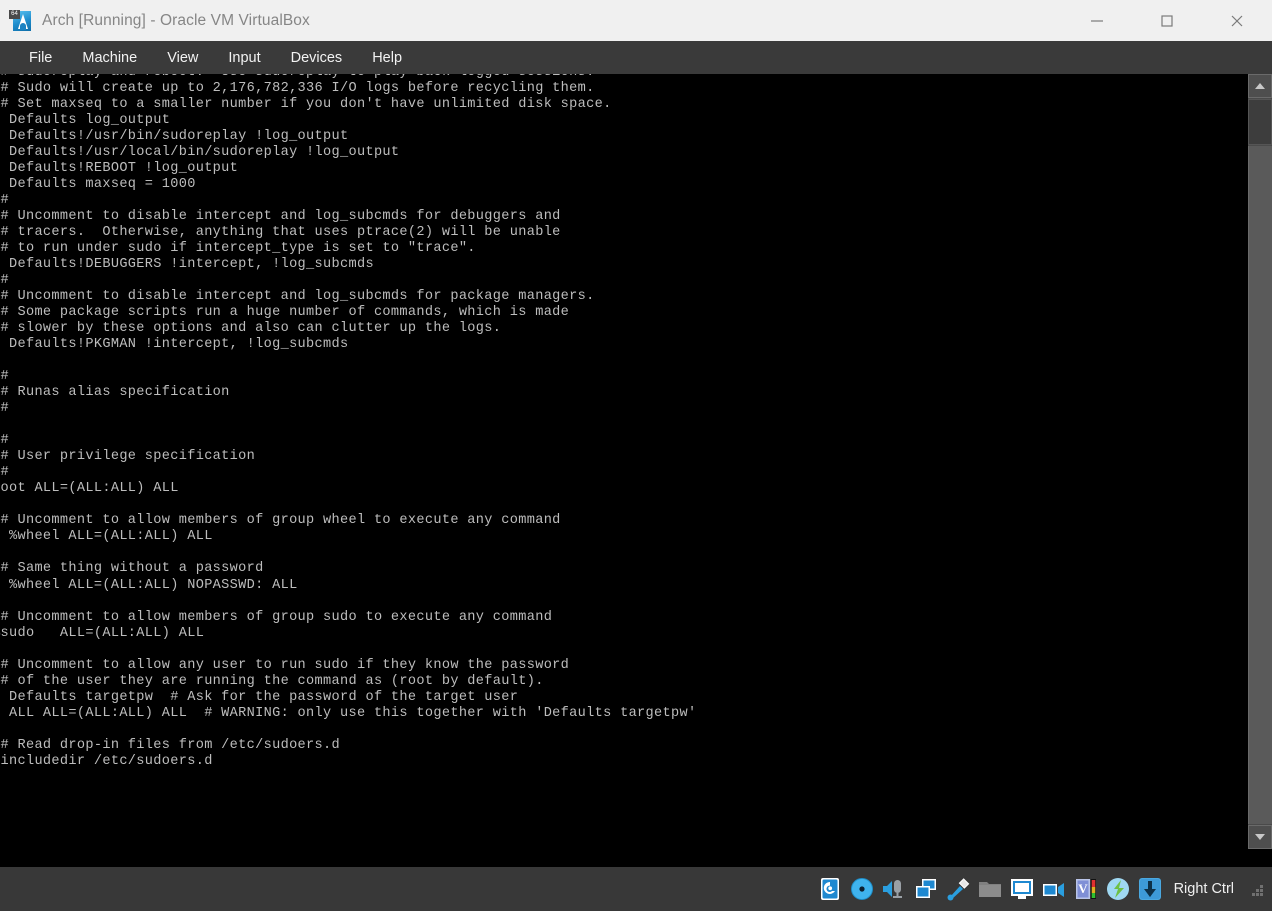  What do you see at coordinates (1260, 122) in the screenshot?
I see `vertical-scrollbar-thumb` at bounding box center [1260, 122].